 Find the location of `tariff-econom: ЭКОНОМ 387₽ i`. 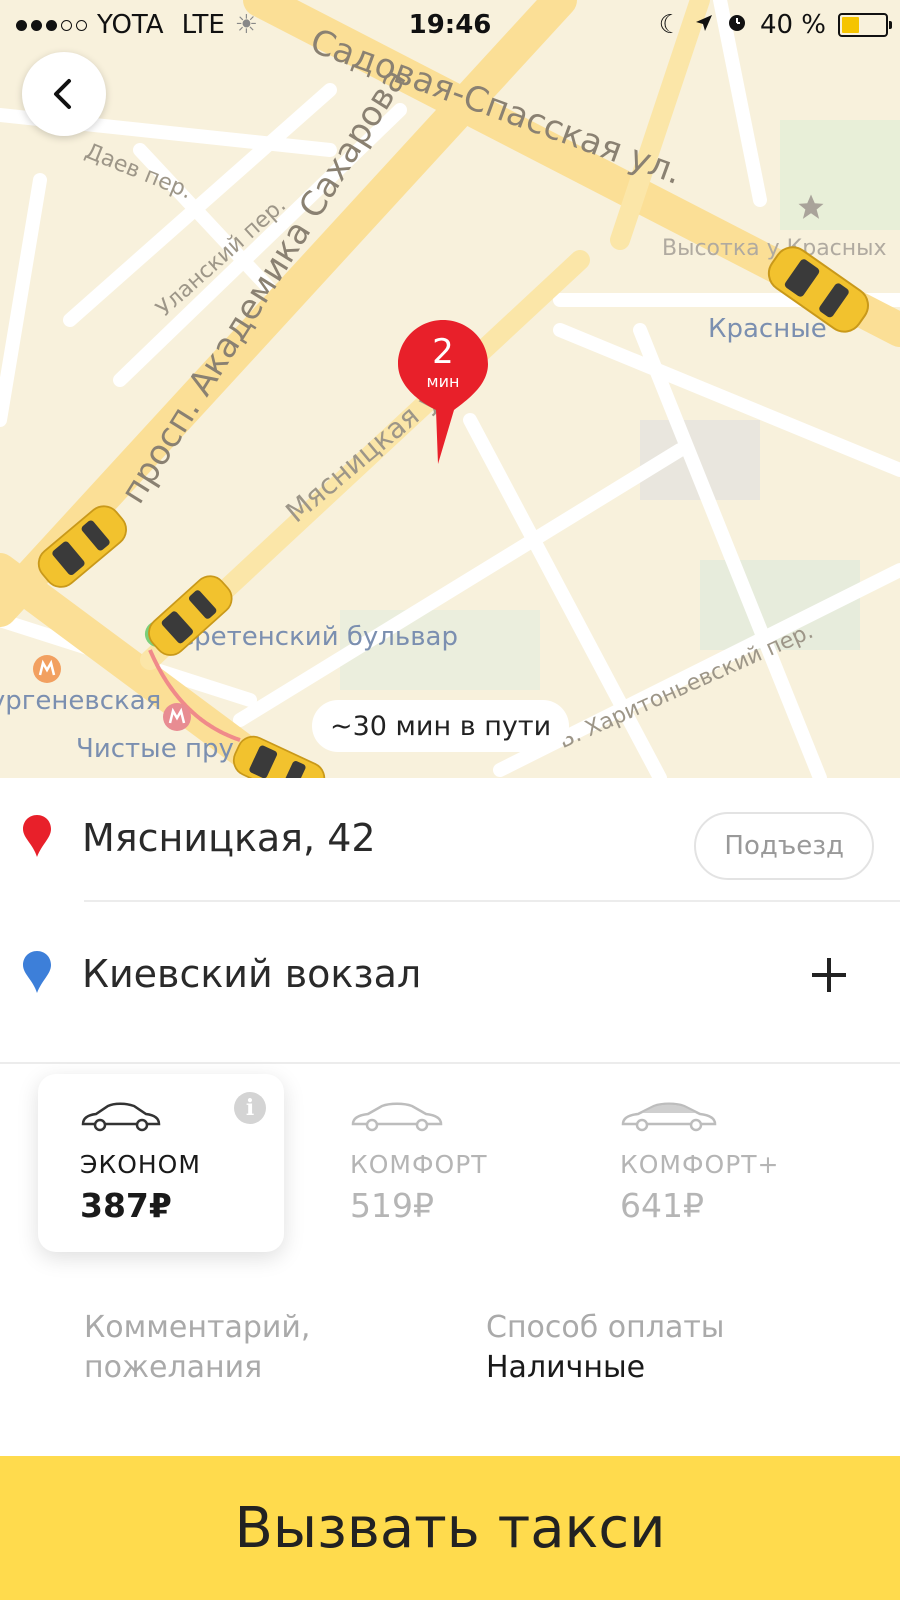

tariff-econom: ЭКОНОМ 387₽ i is located at coordinates (161, 1163).